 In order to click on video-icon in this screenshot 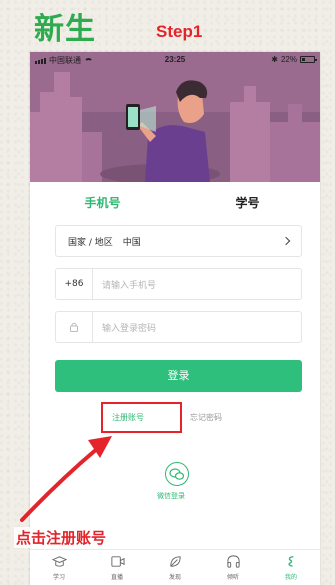, I will do `click(117, 561)`.